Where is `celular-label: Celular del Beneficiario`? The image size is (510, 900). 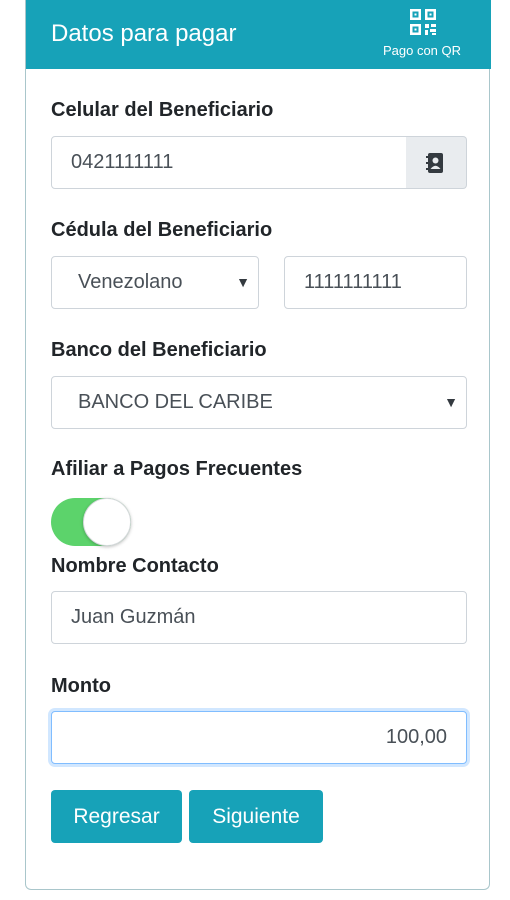
celular-label: Celular del Beneficiario is located at coordinates (162, 110).